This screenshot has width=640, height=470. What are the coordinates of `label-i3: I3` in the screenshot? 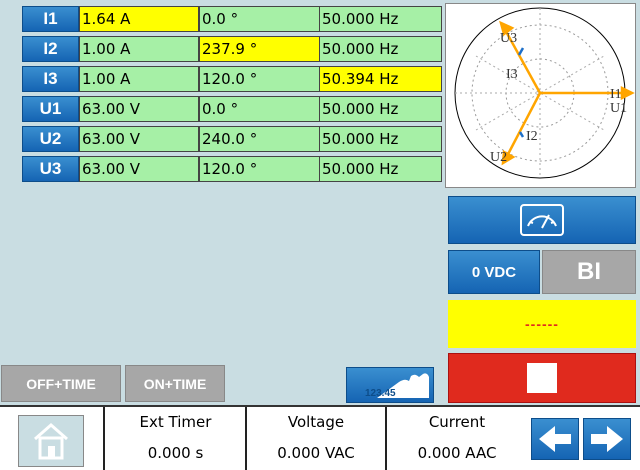 It's located at (512, 74).